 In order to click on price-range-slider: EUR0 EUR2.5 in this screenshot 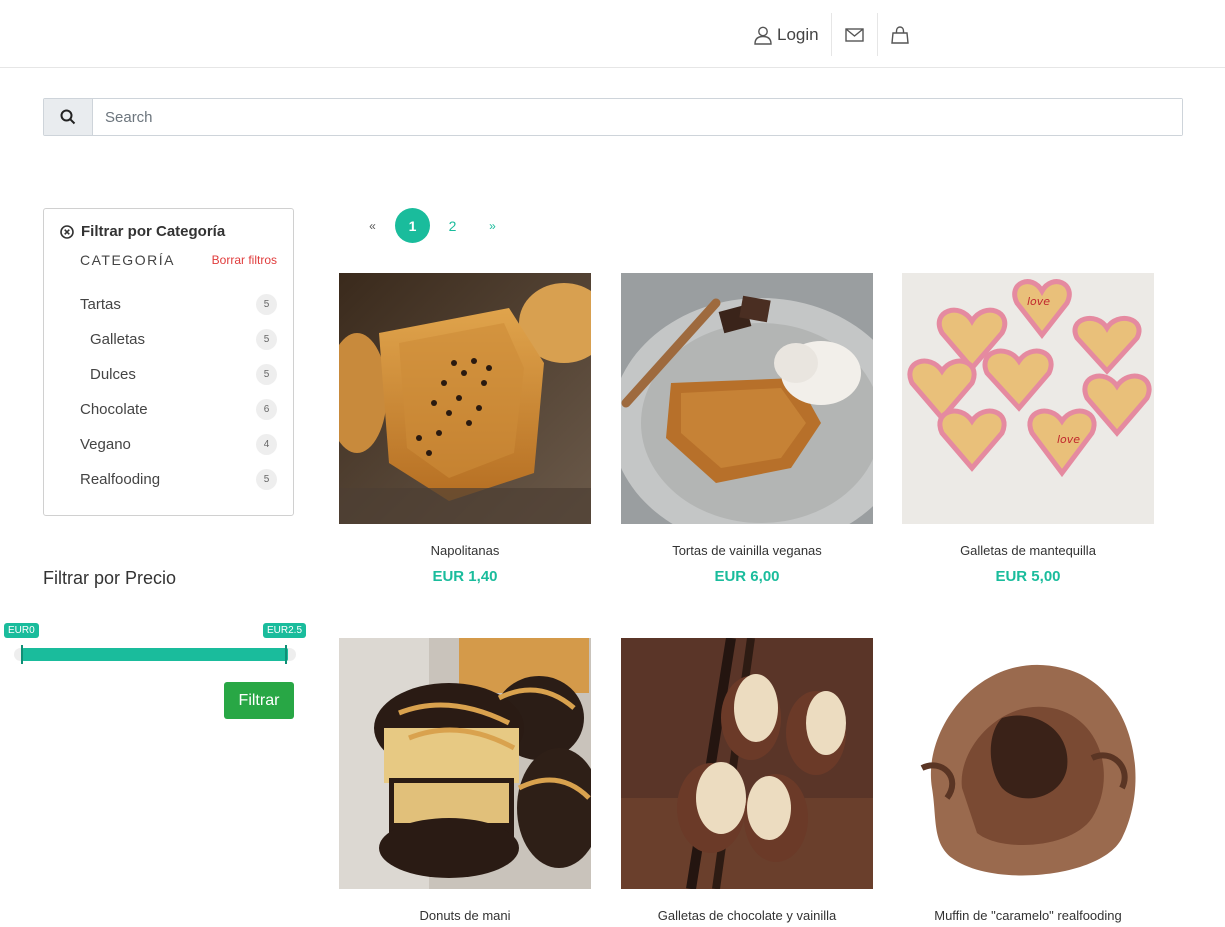, I will do `click(155, 645)`.